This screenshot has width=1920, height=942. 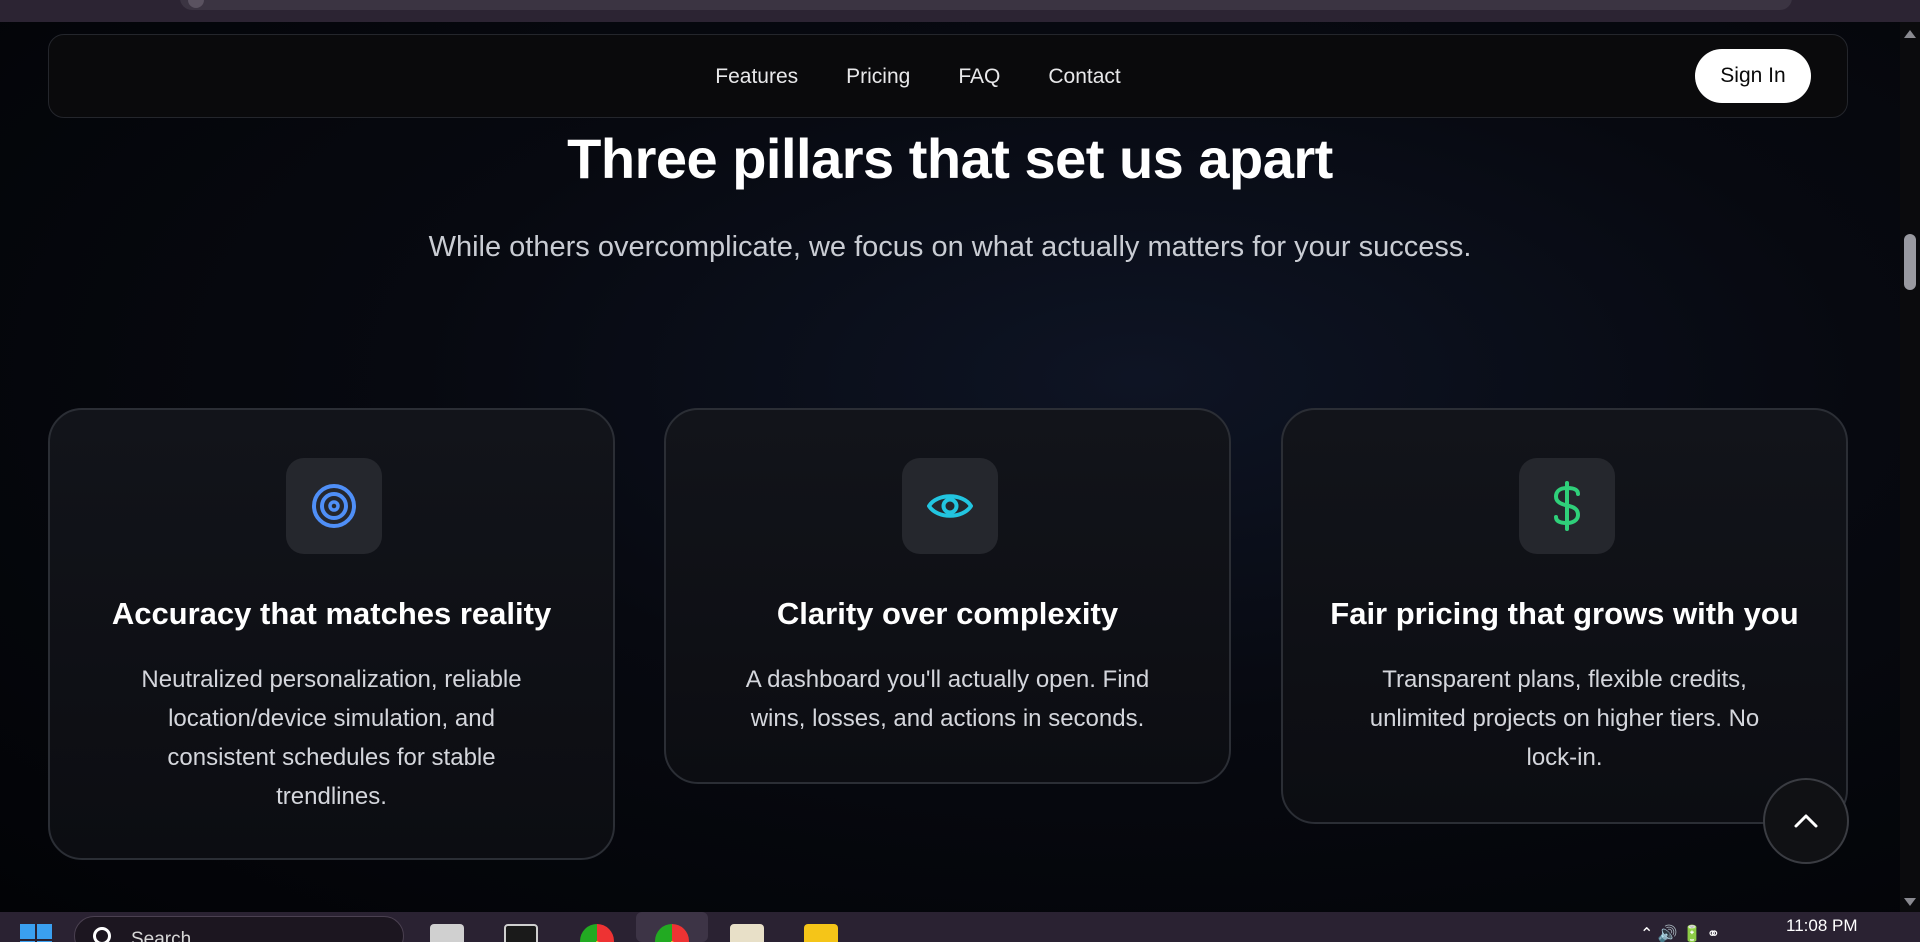 I want to click on windows-start-icon, so click(x=36, y=933).